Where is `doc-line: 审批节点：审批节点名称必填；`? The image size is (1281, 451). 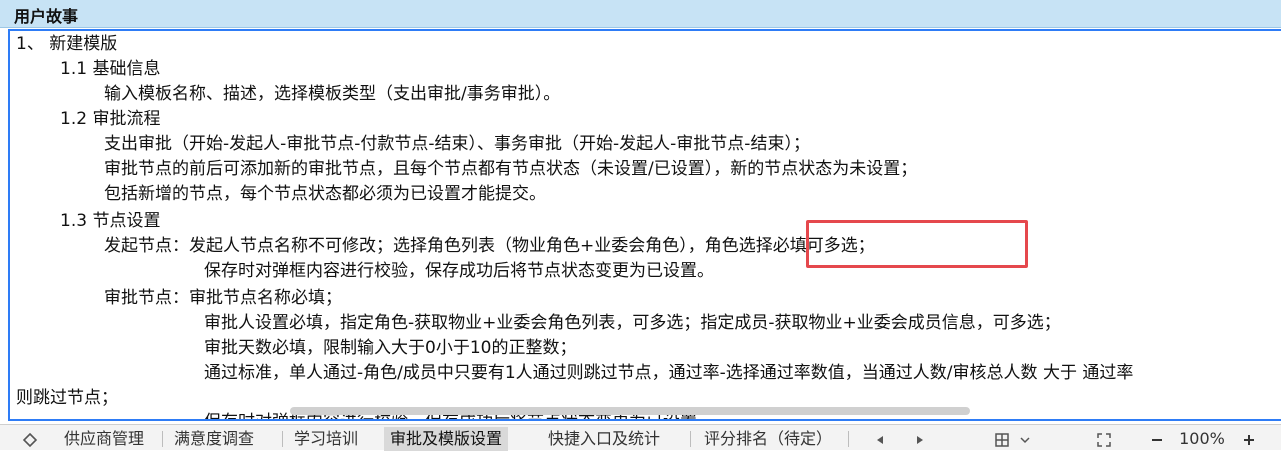 doc-line: 审批节点：审批节点名称必填； is located at coordinates (223, 298).